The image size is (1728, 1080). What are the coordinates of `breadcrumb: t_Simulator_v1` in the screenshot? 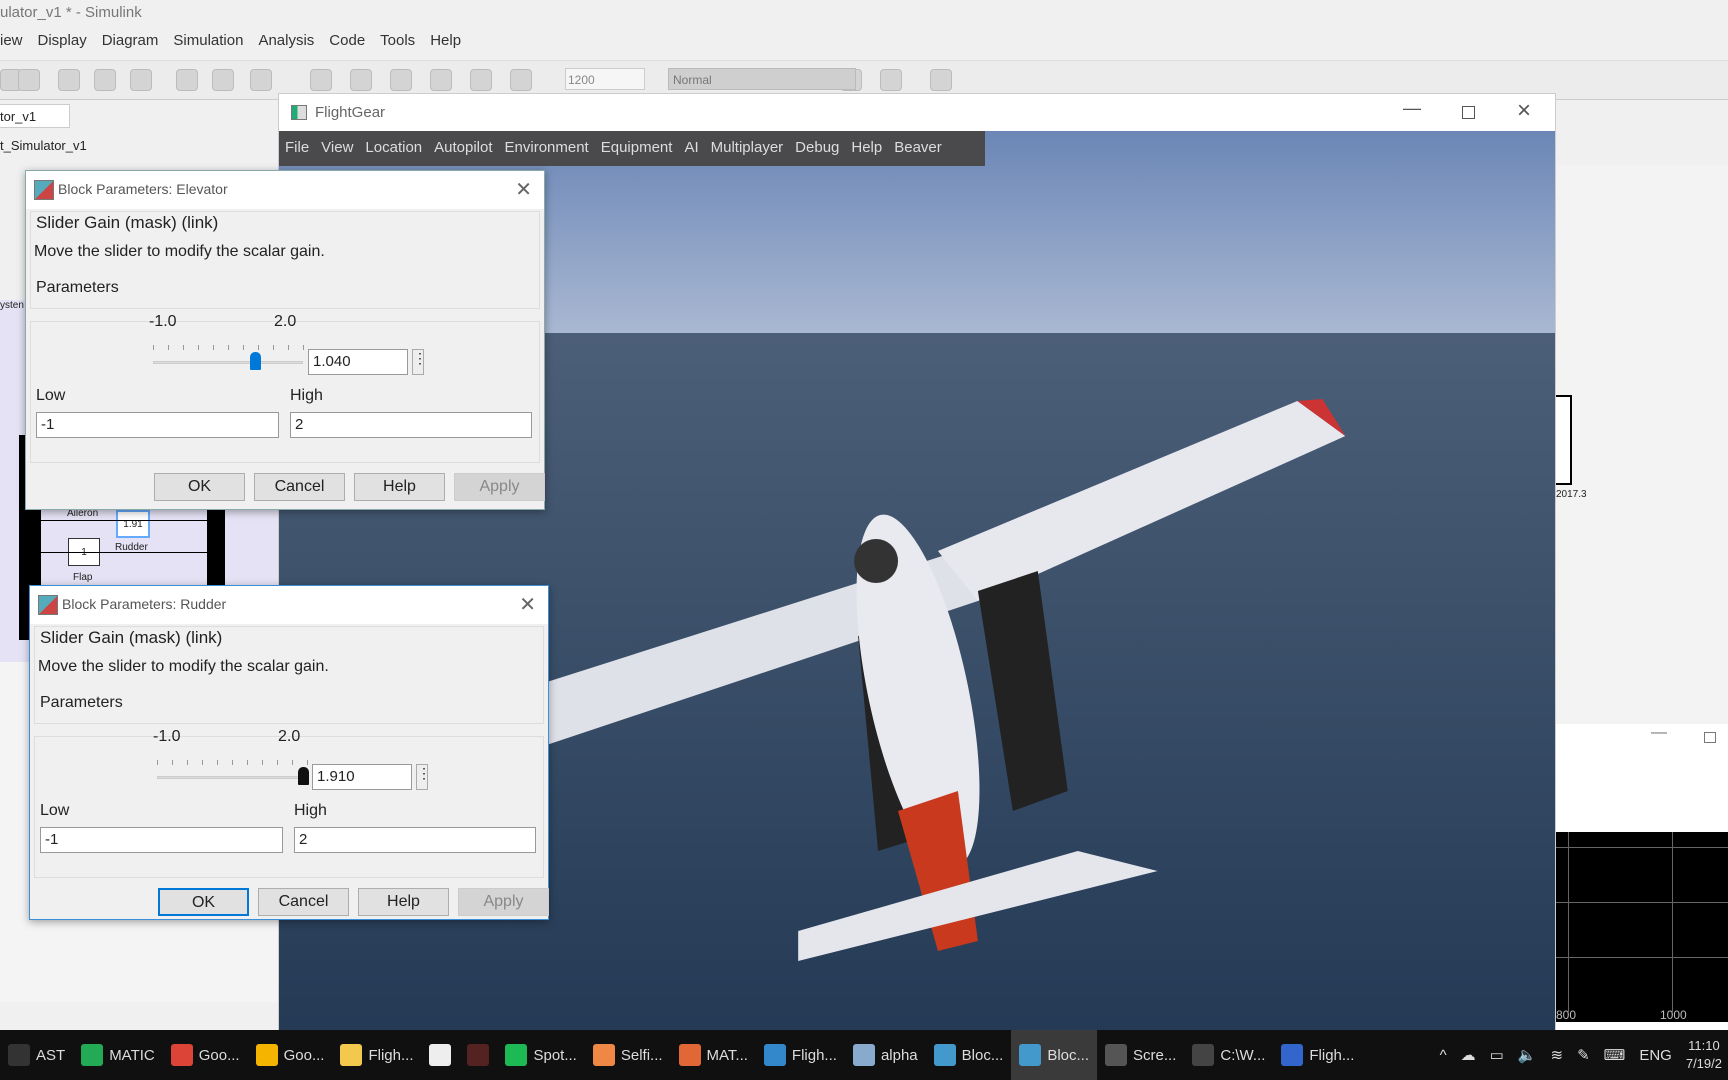 It's located at (43, 145).